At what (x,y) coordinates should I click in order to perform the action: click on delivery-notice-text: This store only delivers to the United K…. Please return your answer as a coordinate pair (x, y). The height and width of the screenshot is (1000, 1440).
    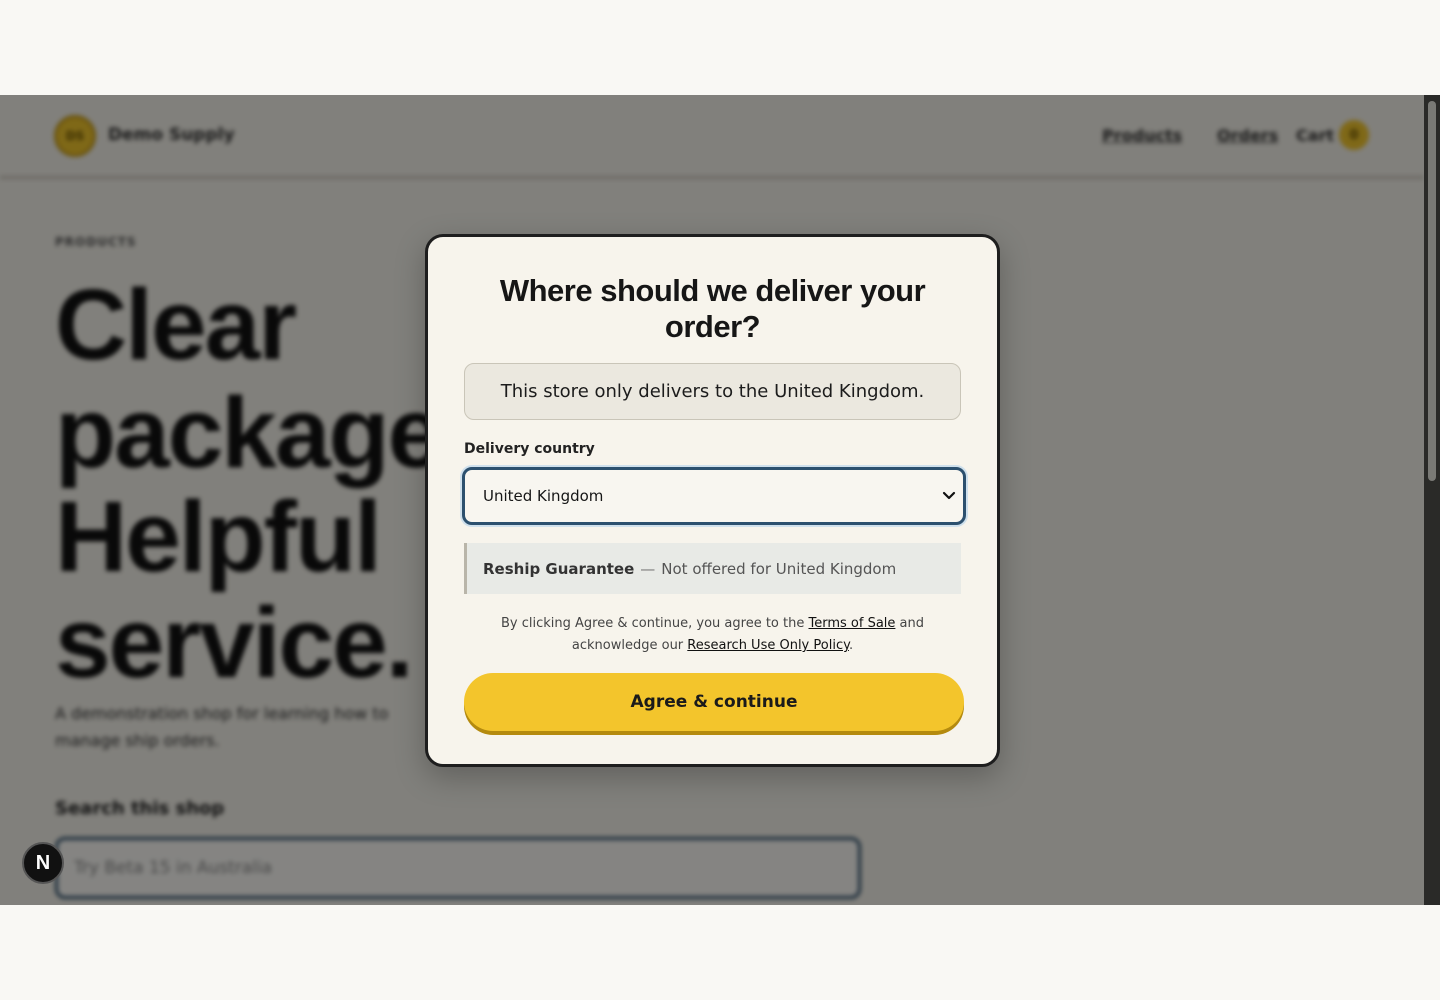
    Looking at the image, I should click on (712, 391).